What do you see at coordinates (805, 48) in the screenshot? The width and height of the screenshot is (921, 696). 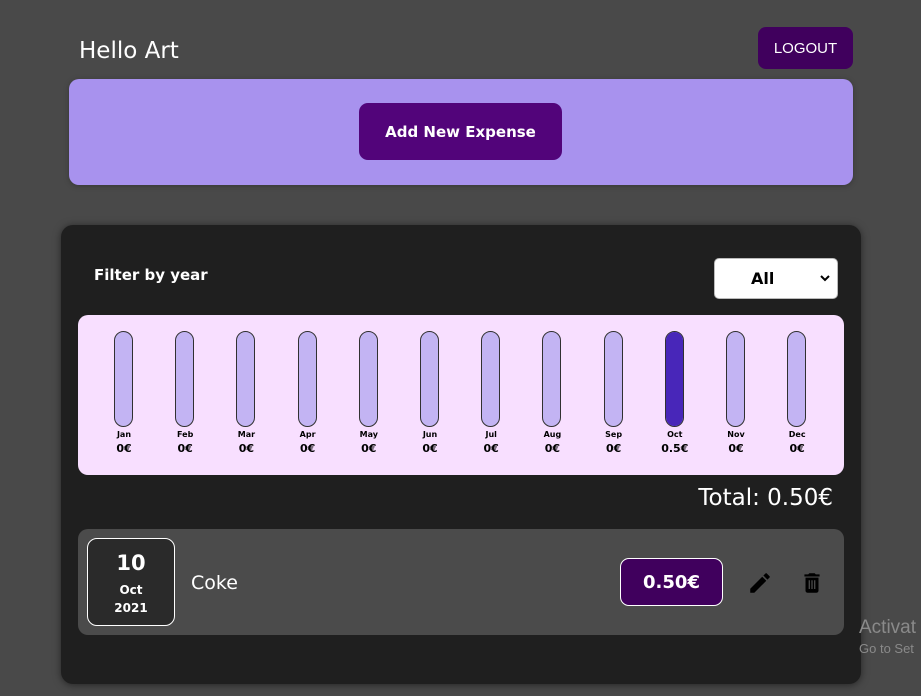 I see `logout-button: LOGOUT` at bounding box center [805, 48].